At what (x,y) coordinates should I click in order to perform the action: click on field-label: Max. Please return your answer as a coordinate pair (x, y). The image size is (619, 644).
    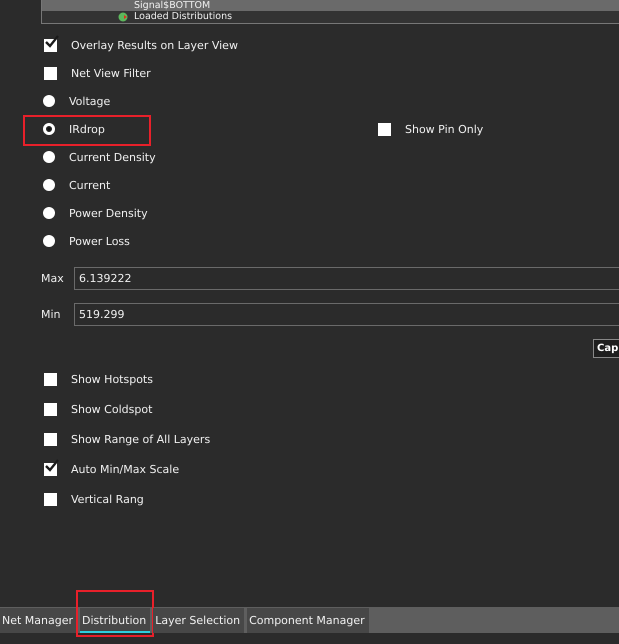
    Looking at the image, I should click on (52, 278).